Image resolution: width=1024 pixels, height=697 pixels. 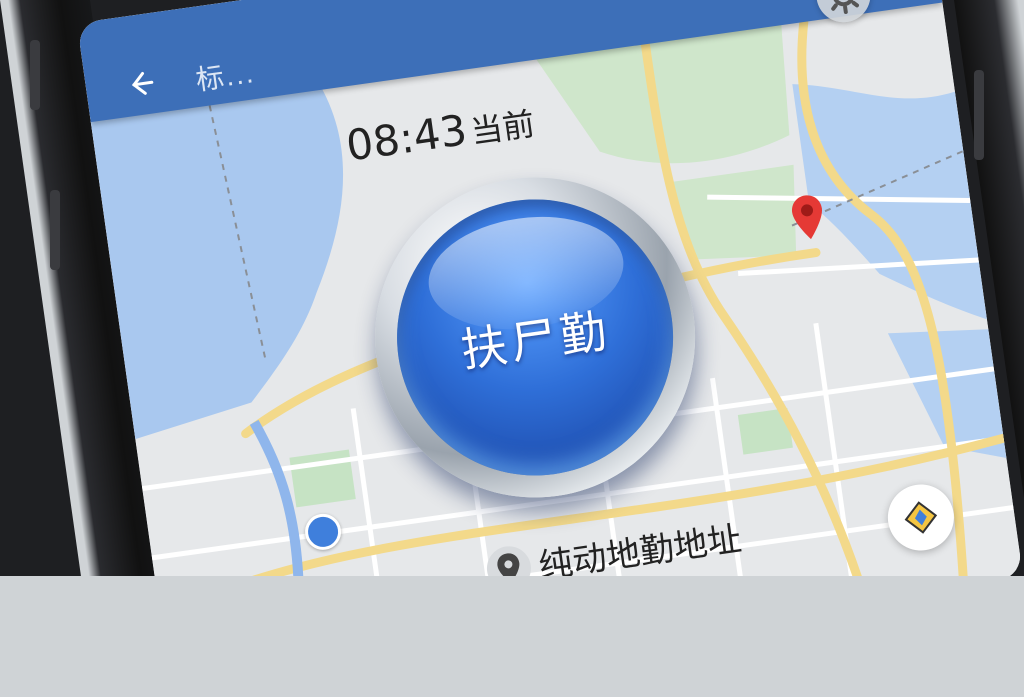 I want to click on checkin-button-face: 扶尸勤, so click(x=535, y=337).